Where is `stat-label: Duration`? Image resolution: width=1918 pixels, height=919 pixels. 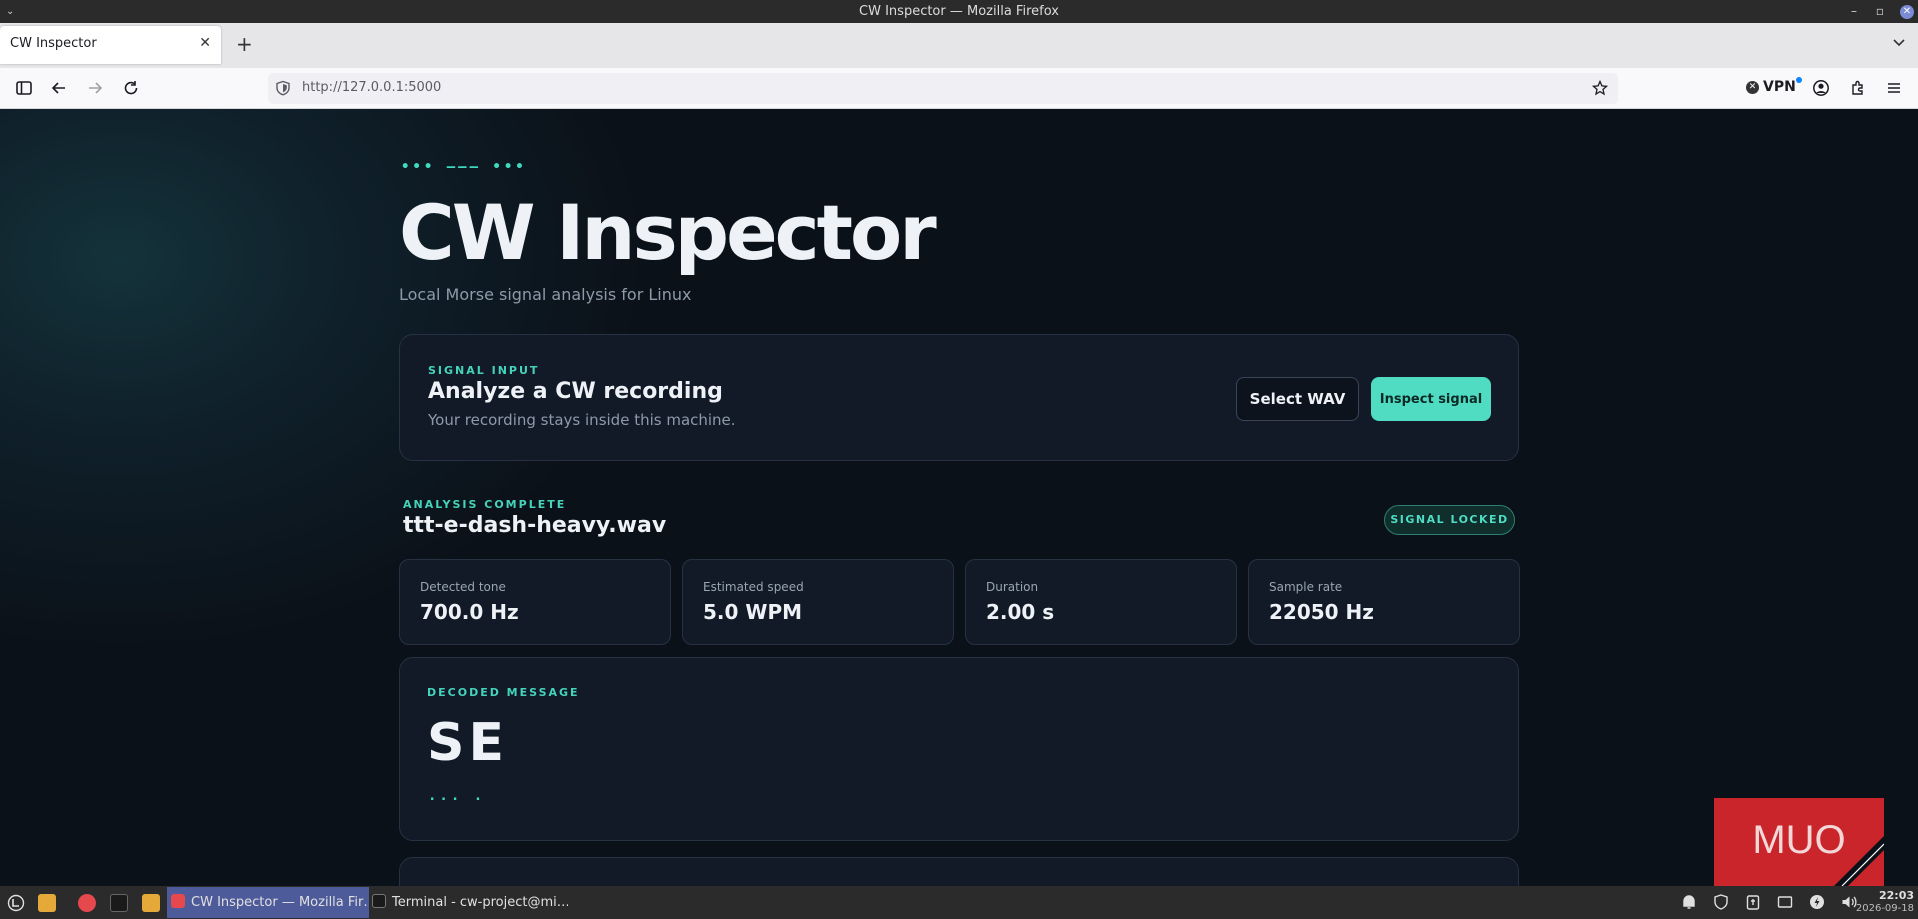 stat-label: Duration is located at coordinates (1012, 587).